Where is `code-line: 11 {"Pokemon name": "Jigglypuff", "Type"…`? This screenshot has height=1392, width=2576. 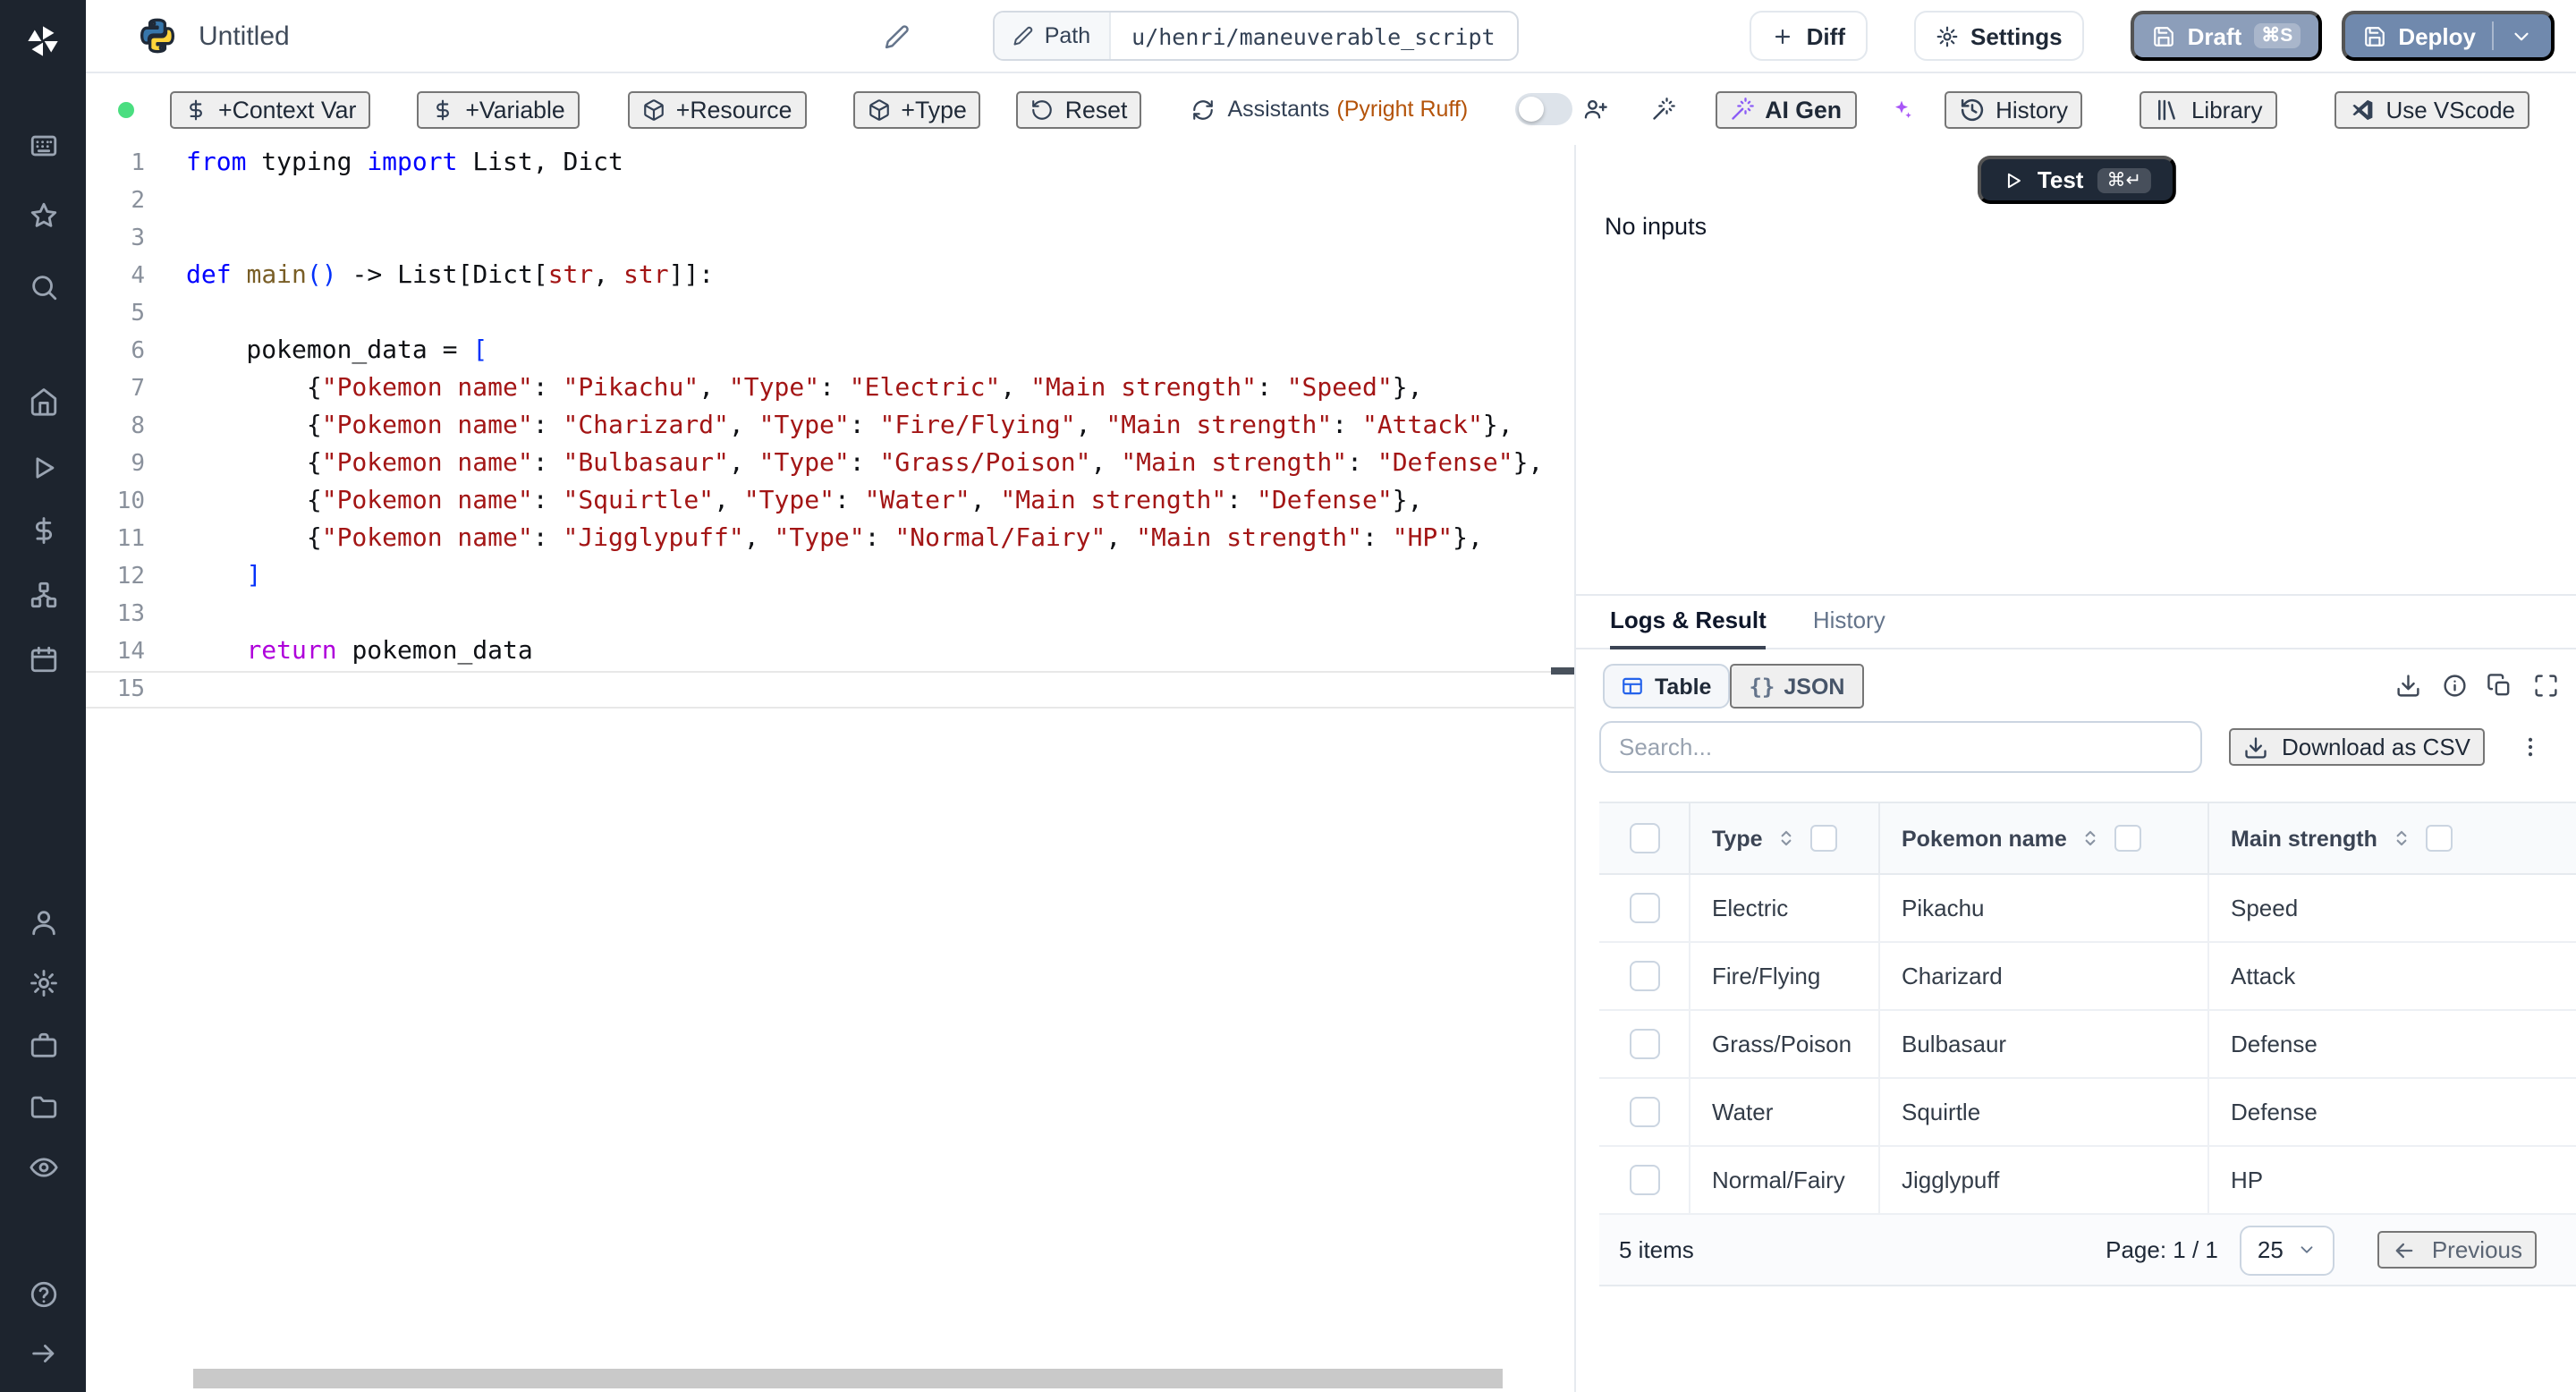
code-line: 11 {"Pokemon name": "Jigglypuff", "Type"… is located at coordinates (830, 539).